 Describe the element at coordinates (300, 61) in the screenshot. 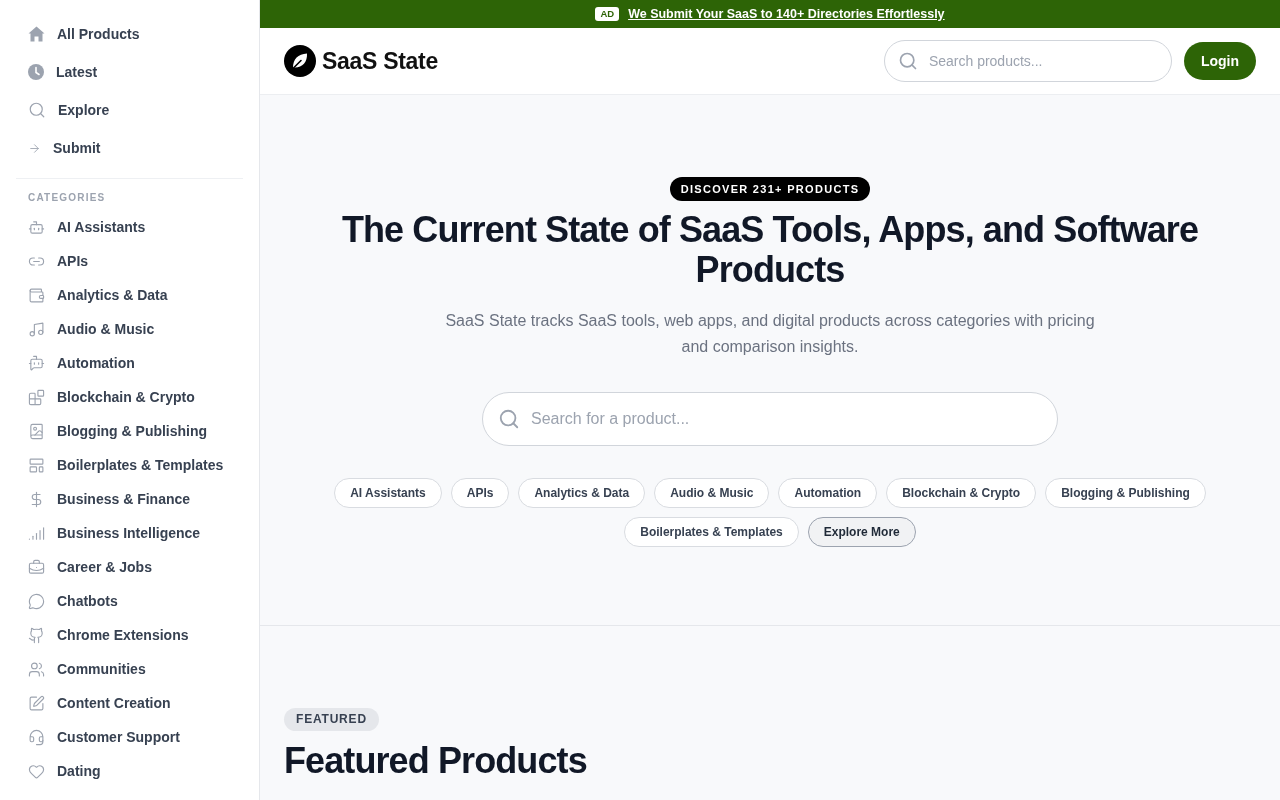

I see `leaf-logo-icon` at that location.